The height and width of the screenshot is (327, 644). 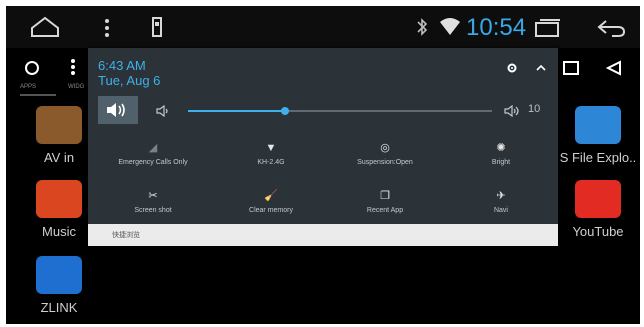 I want to click on zlink-icon, so click(x=59, y=275).